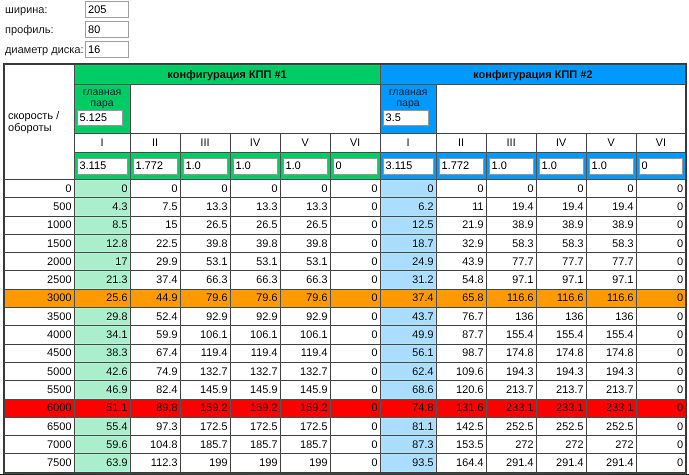  What do you see at coordinates (611, 207) in the screenshot?
I see `table-cell: 19.4` at bounding box center [611, 207].